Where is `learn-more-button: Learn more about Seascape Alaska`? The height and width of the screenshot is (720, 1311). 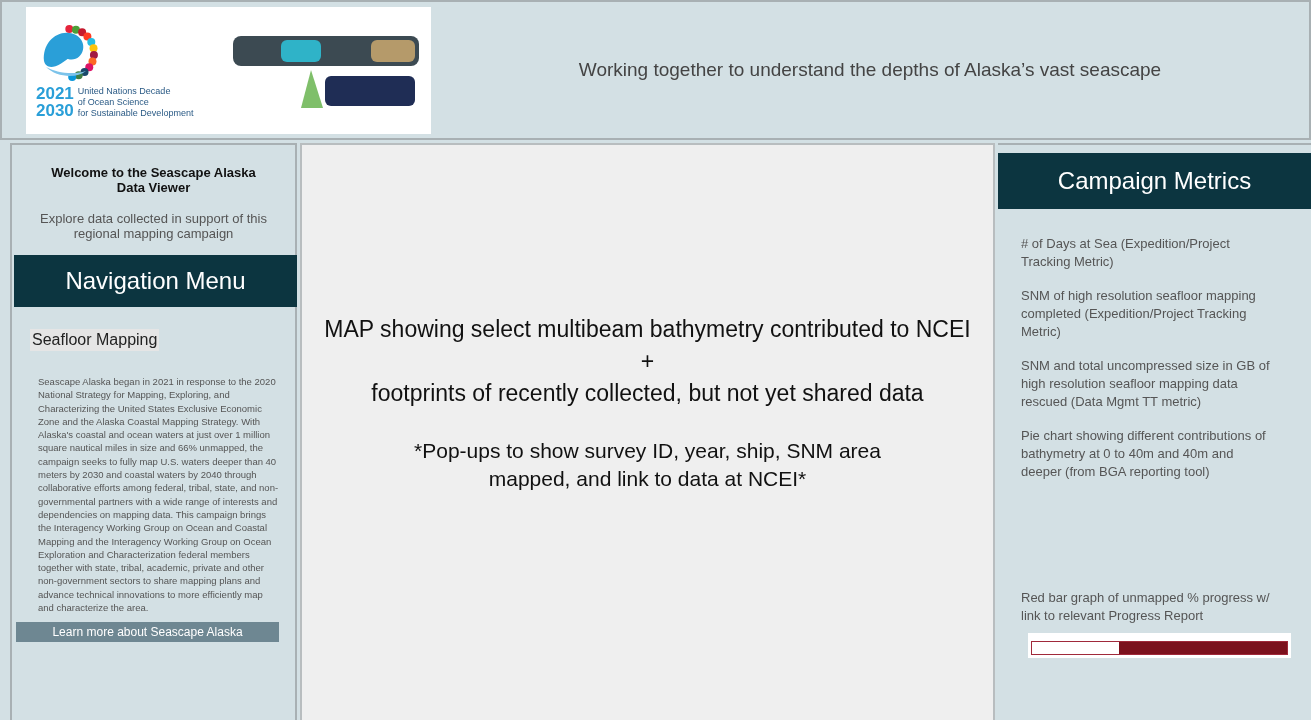 learn-more-button: Learn more about Seascape Alaska is located at coordinates (147, 632).